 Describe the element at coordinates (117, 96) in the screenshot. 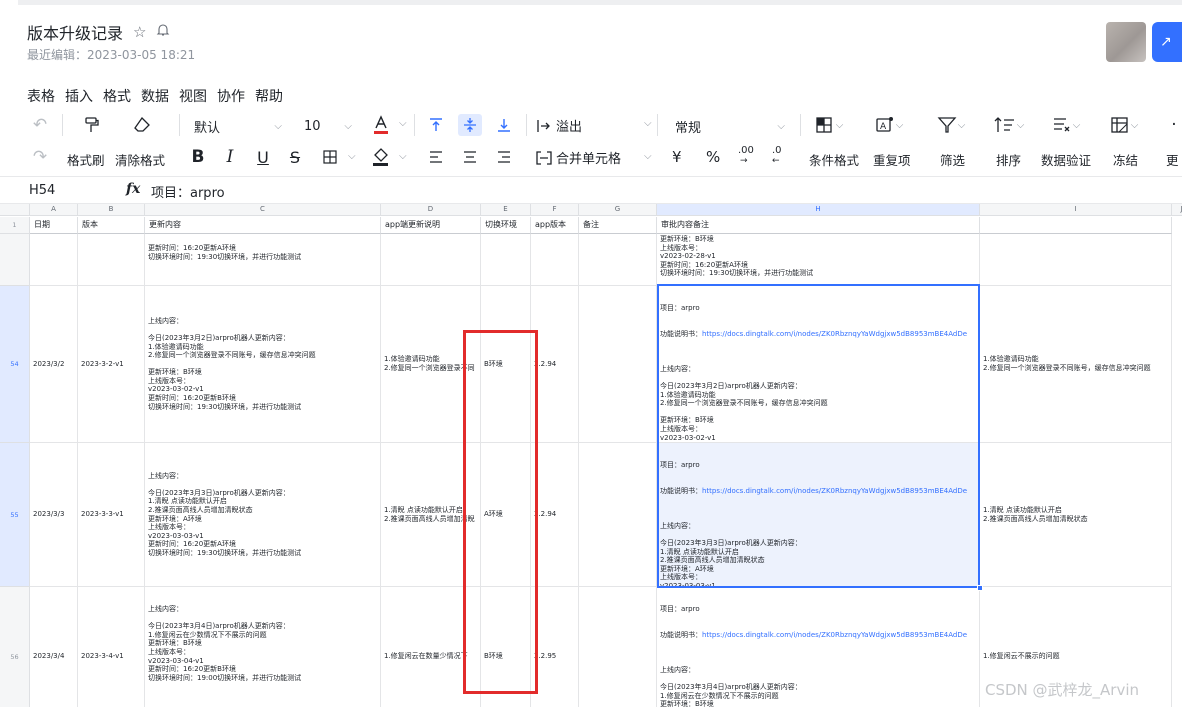

I see `menu-item-format: 格式` at that location.